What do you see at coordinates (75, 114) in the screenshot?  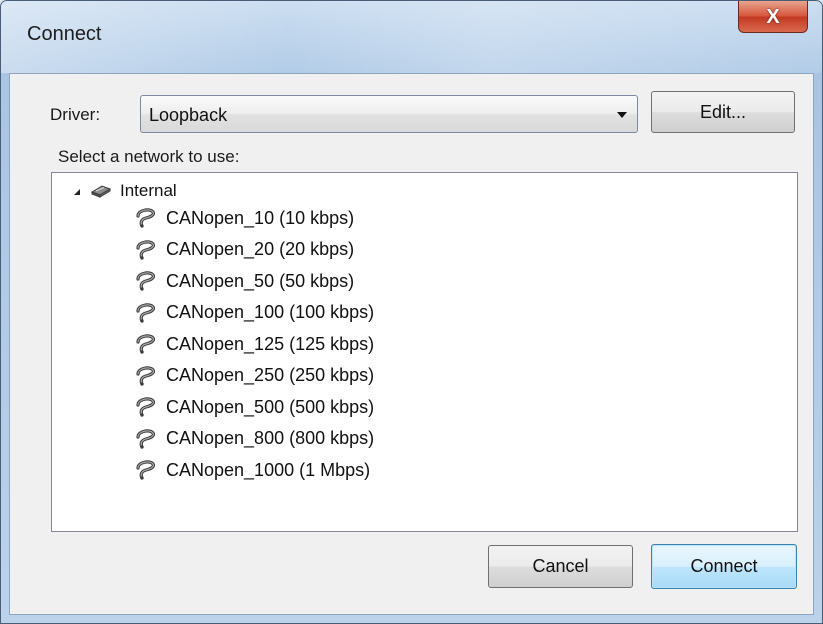 I see `driver-label: Driver:` at bounding box center [75, 114].